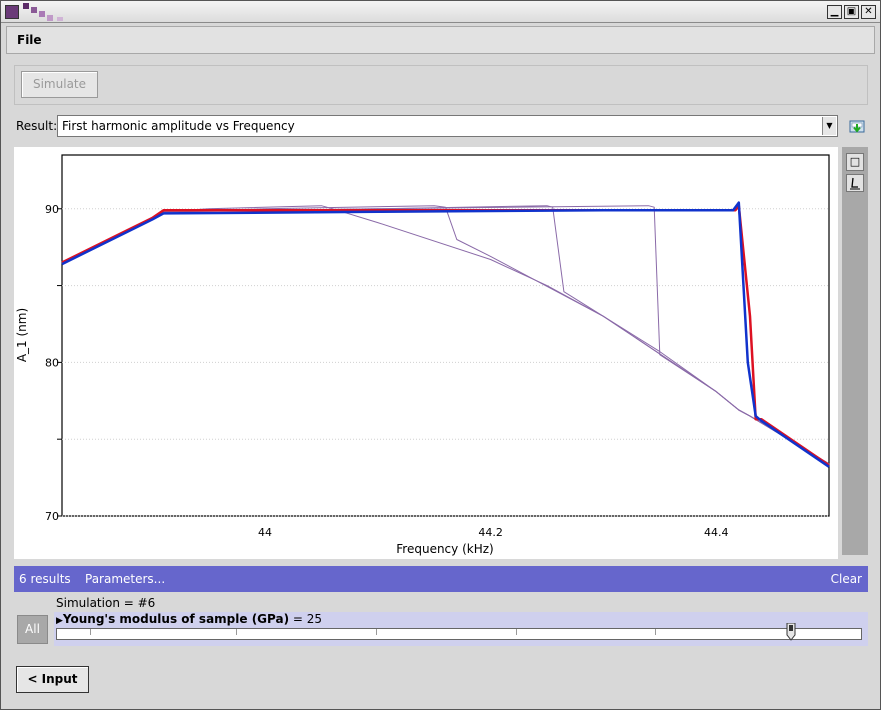 This screenshot has width=881, height=710. What do you see at coordinates (846, 579) in the screenshot?
I see `clear-button: Clear` at bounding box center [846, 579].